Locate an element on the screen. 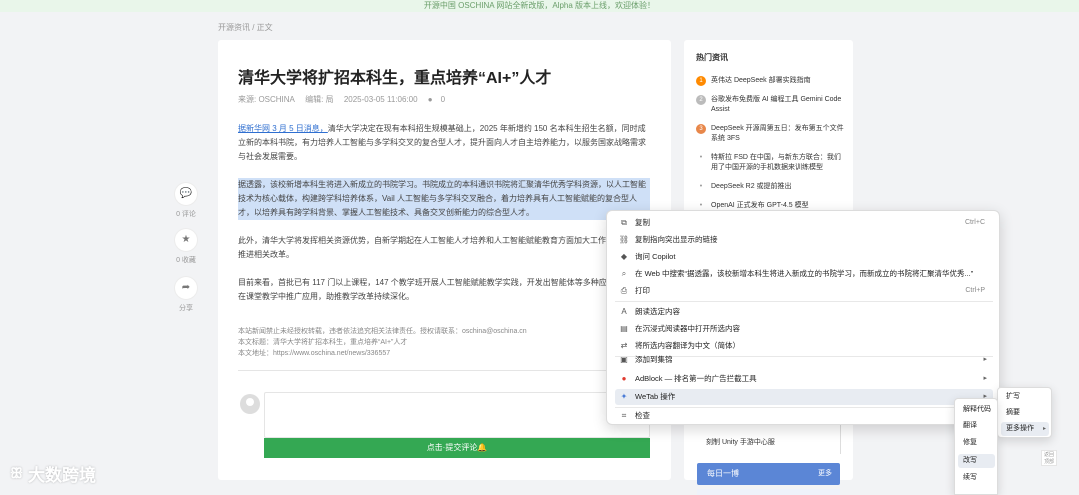 This screenshot has width=1079, height=495. comment-action: 💬 0 评论 is located at coordinates (186, 201).